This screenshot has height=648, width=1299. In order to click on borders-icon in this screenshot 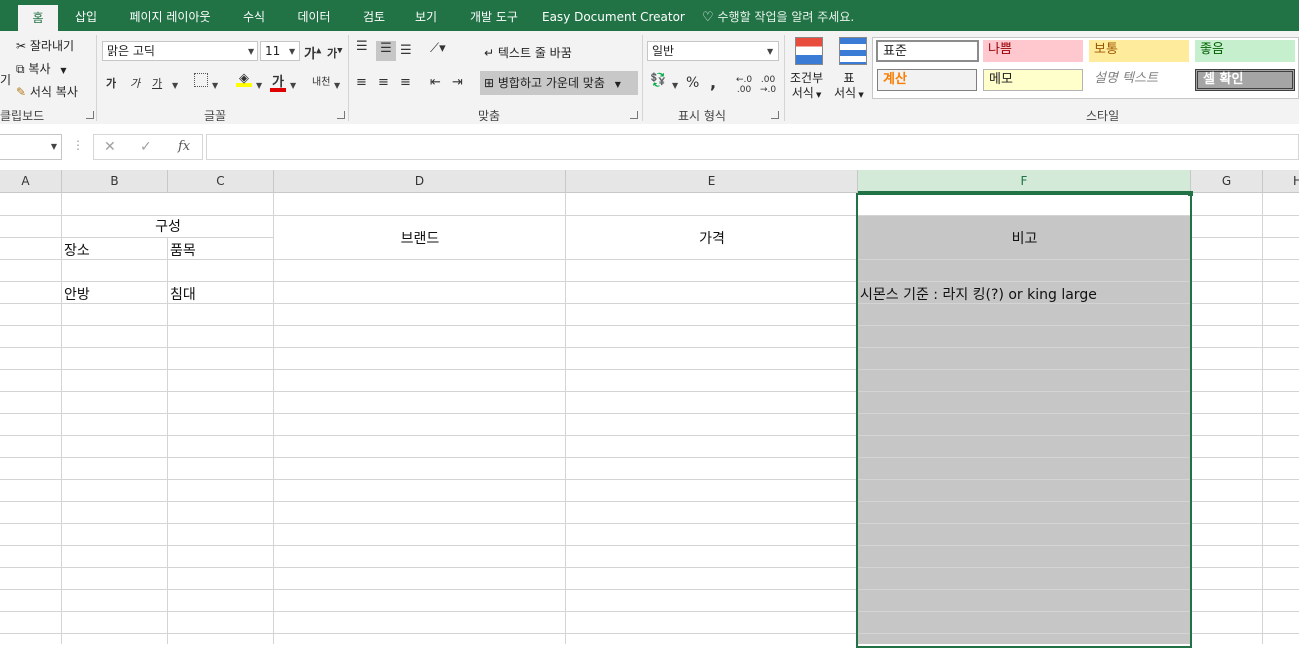, I will do `click(201, 80)`.